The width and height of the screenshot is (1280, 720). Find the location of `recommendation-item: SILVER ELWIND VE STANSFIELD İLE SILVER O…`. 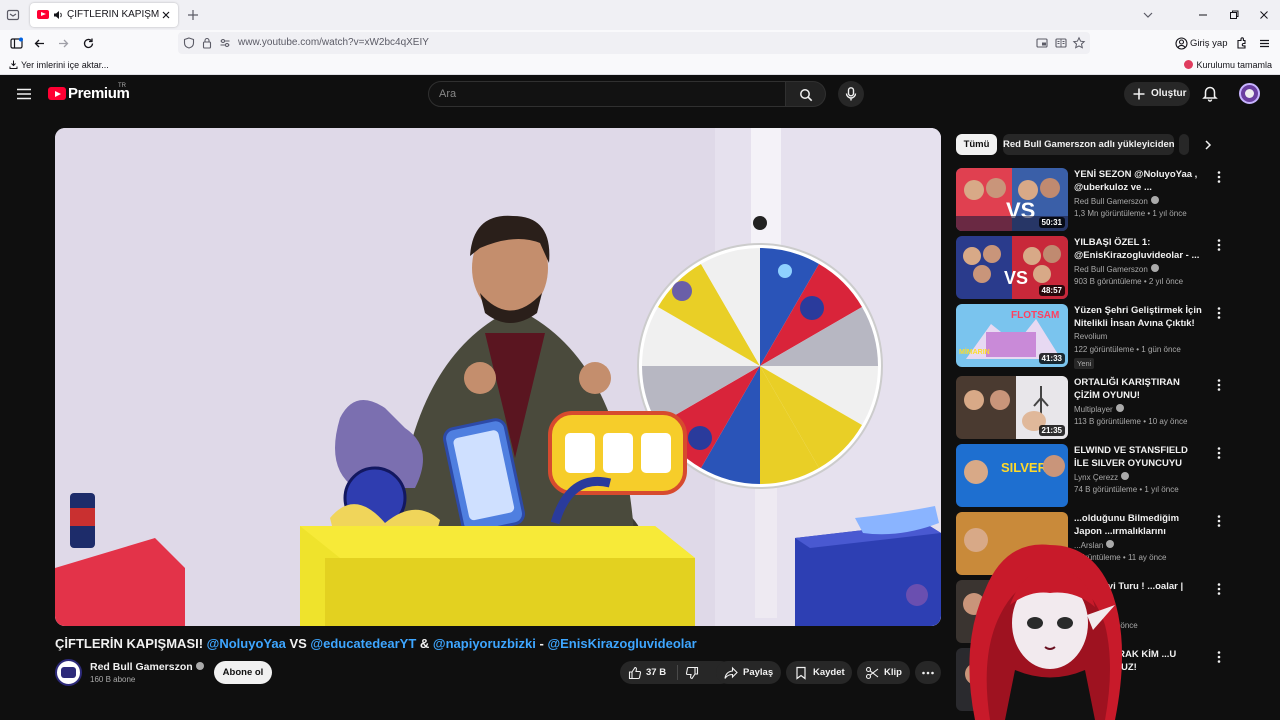

recommendation-item: SILVER ELWIND VE STANSFIELD İLE SILVER O… is located at coordinates (1091, 476).